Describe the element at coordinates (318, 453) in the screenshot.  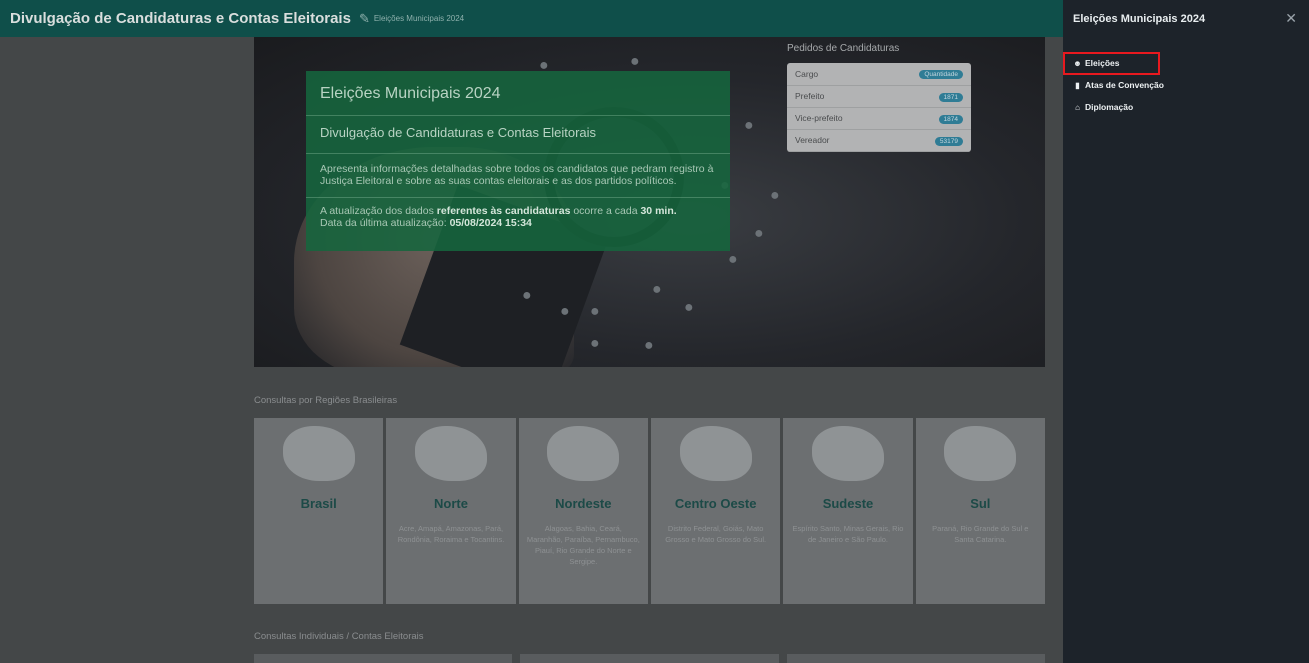
I see `brasil-map-icon` at that location.